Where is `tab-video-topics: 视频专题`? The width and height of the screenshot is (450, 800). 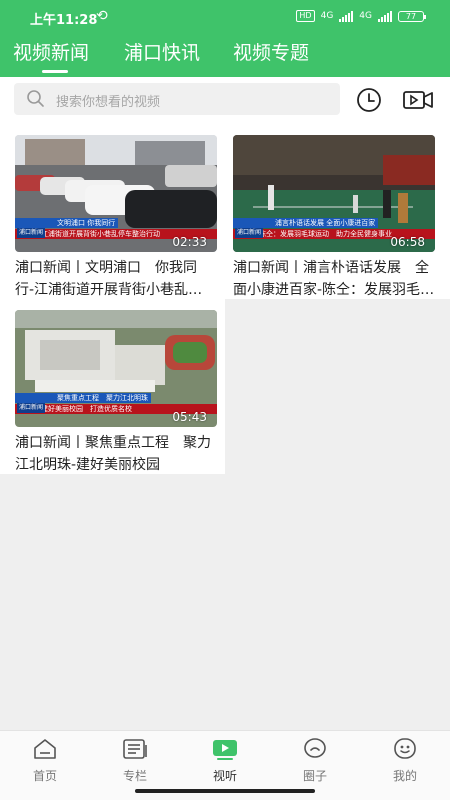
tab-video-topics: 视频专题 is located at coordinates (271, 51).